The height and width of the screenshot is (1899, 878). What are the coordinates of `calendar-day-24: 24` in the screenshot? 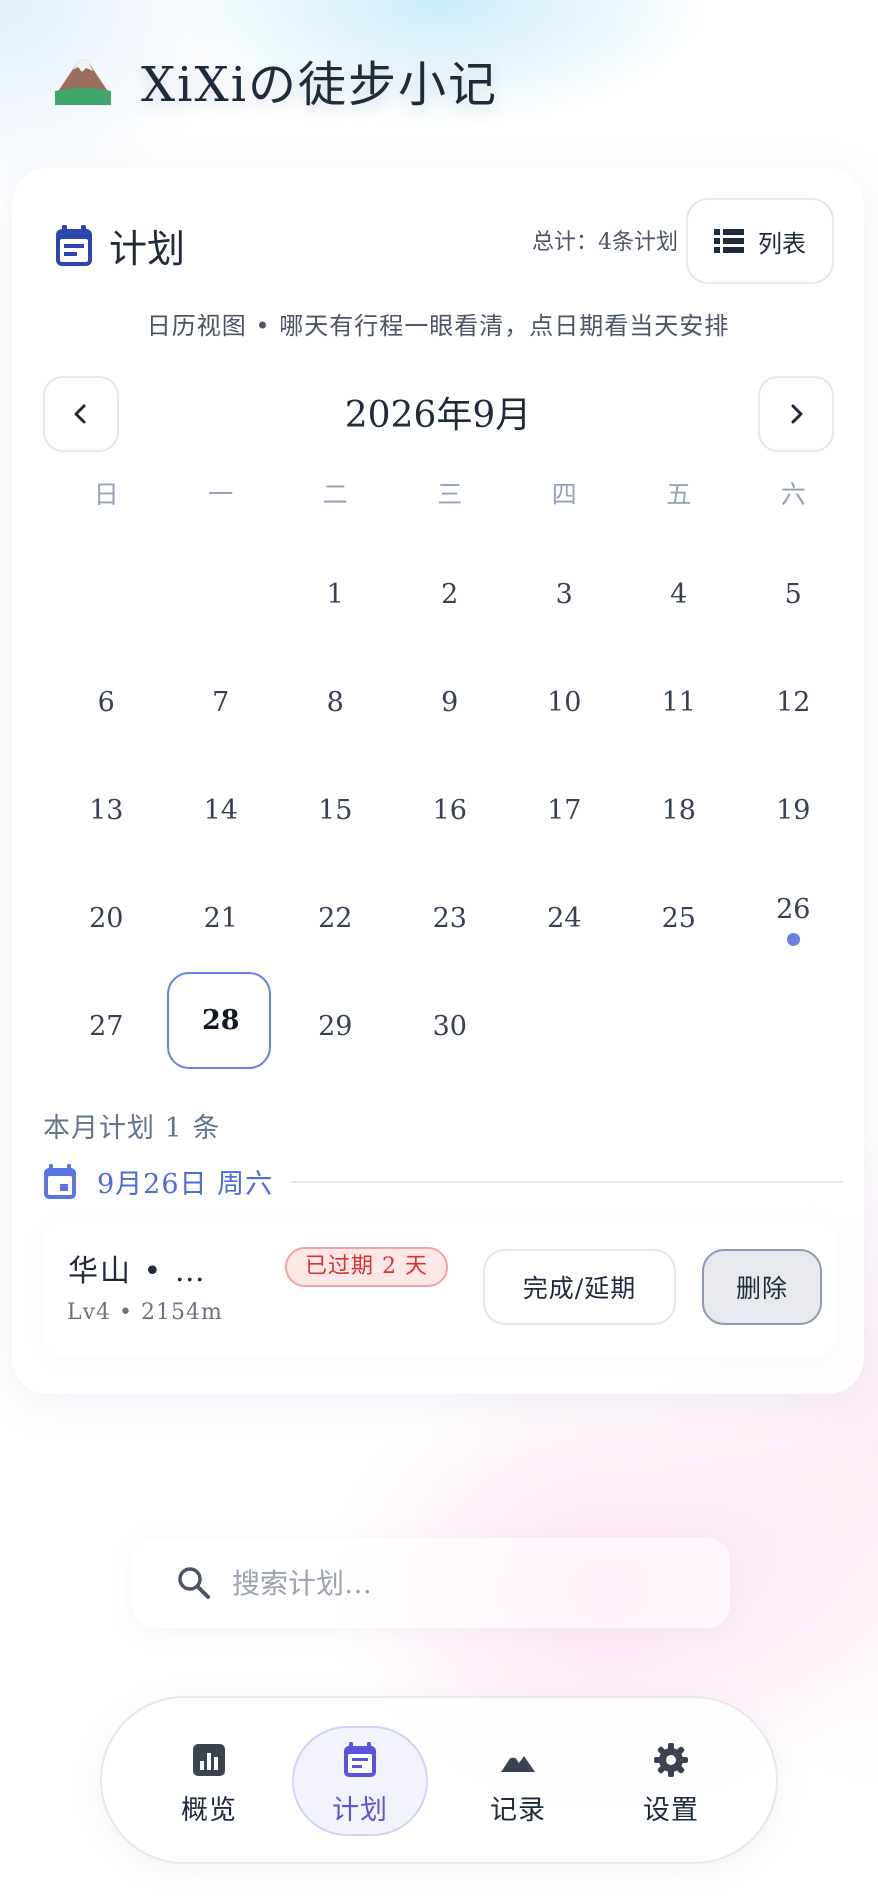 It's located at (564, 918).